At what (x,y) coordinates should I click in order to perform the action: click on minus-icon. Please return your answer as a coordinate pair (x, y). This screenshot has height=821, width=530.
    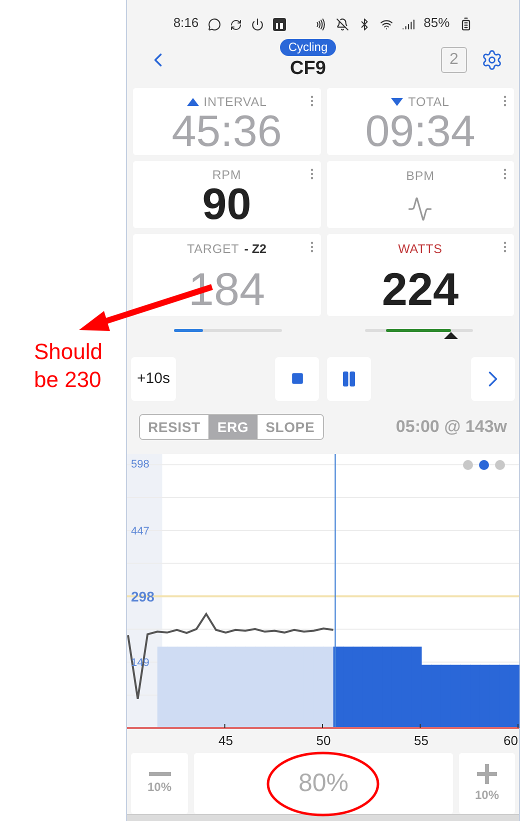
    Looking at the image, I should click on (159, 774).